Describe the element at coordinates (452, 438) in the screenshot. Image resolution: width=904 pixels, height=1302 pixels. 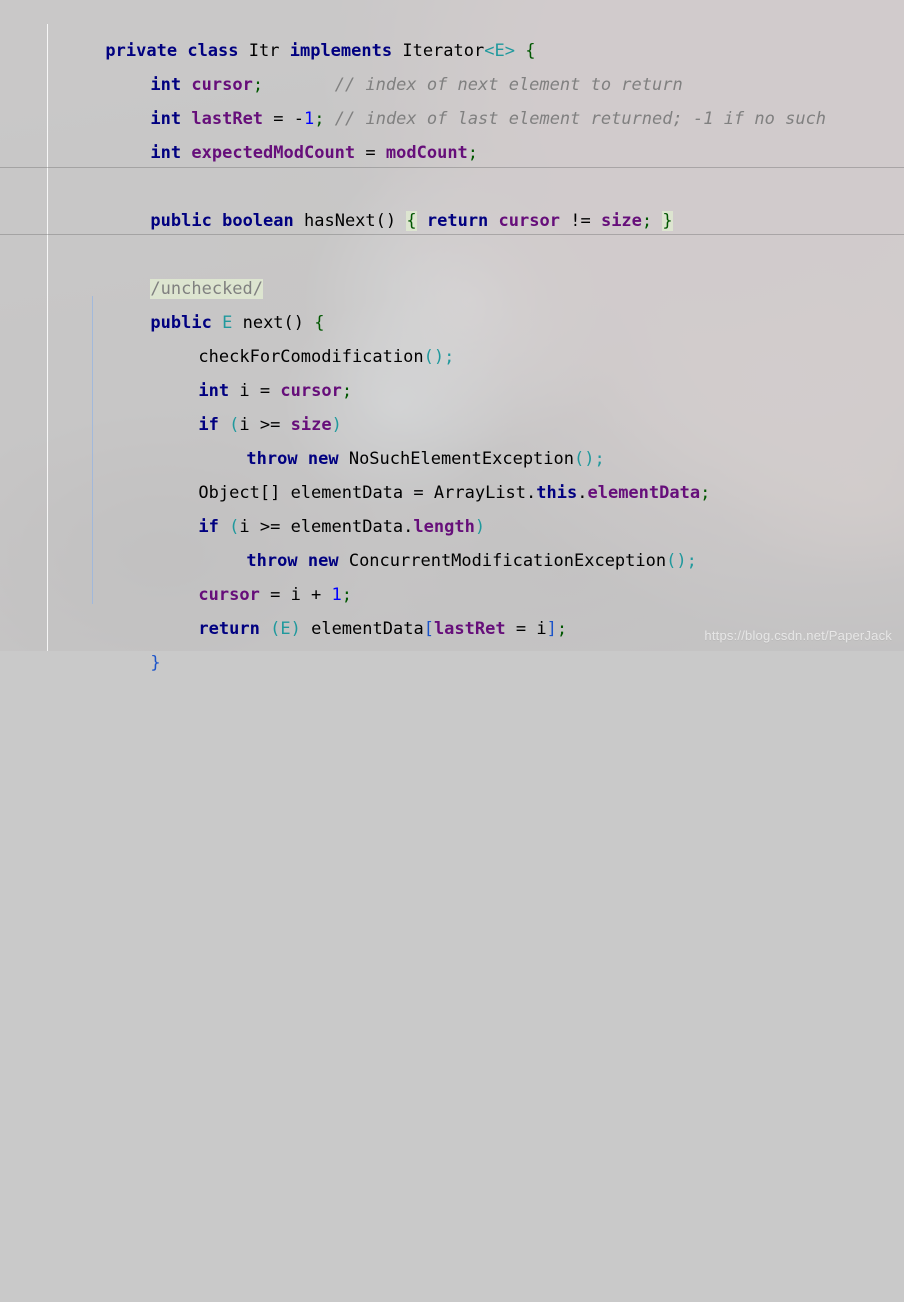
I see `code-line: throw new NoSuchElementException();` at that location.